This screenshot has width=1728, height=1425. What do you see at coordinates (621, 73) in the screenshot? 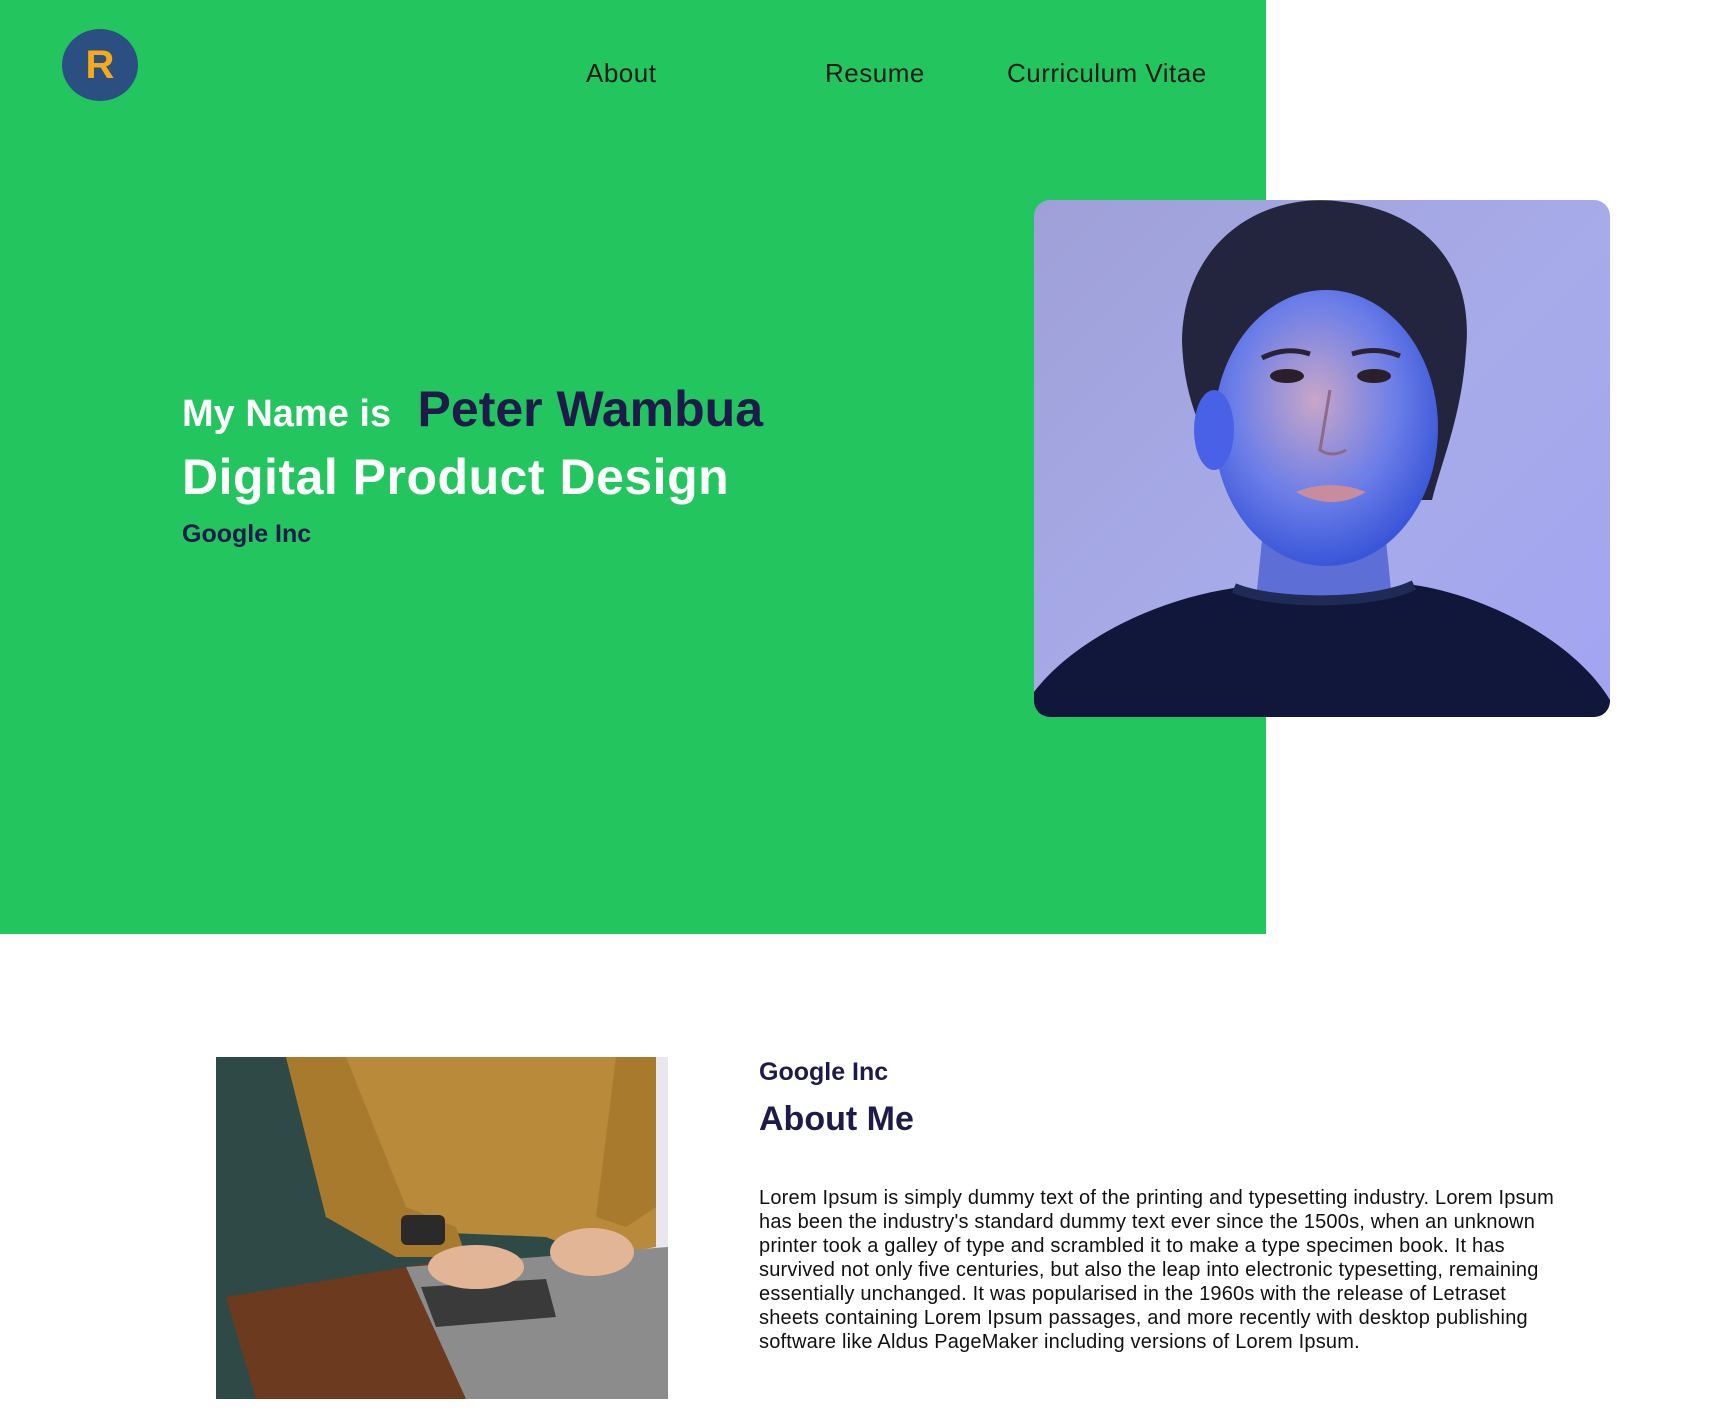
I see `nav-link-about: About` at bounding box center [621, 73].